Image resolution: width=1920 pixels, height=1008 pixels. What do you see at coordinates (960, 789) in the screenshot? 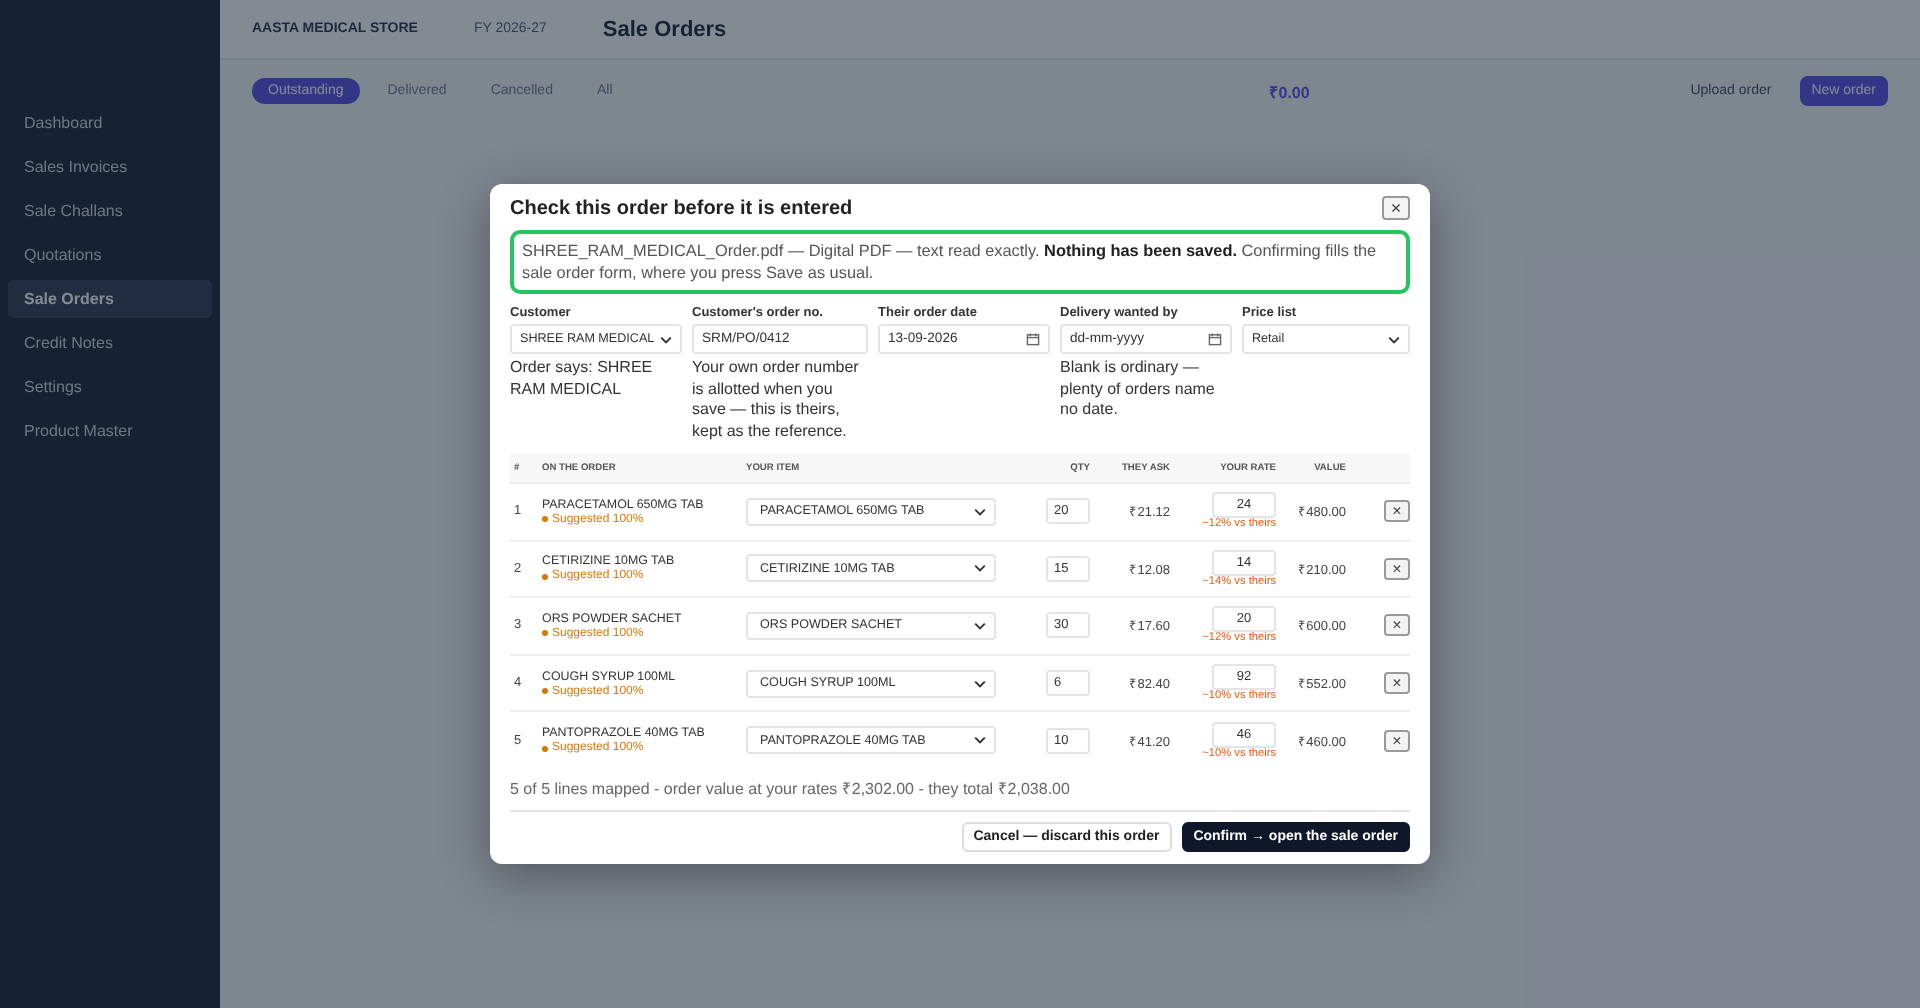
I see `order-summary: 5 of 5 lines mapped - order value at your rates ₹2,302.00 - they total ₹2,038.00` at bounding box center [960, 789].